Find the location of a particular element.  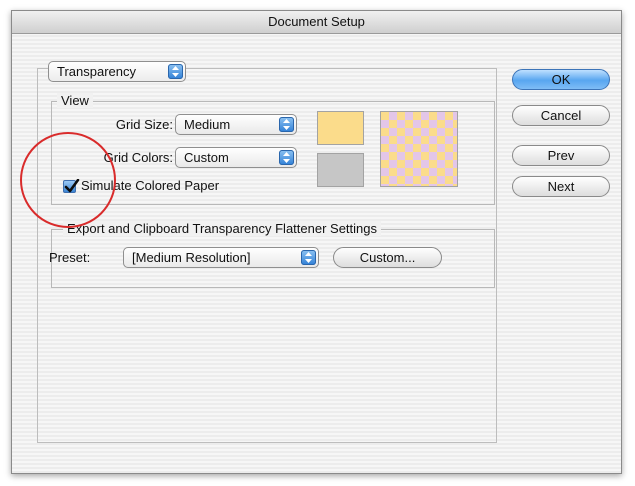

annotation-circle is located at coordinates (68, 180).